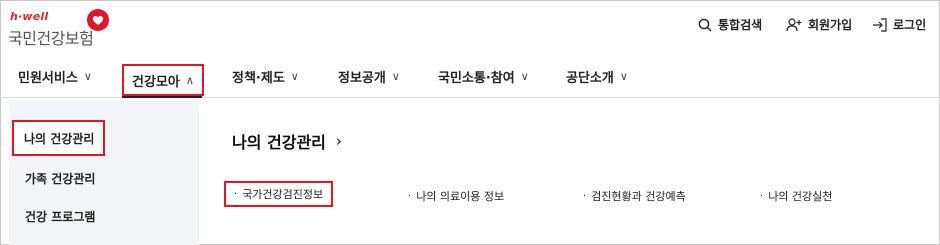  I want to click on link-checkup-status-prediction: · 검진현황과 건강예측, so click(634, 196).